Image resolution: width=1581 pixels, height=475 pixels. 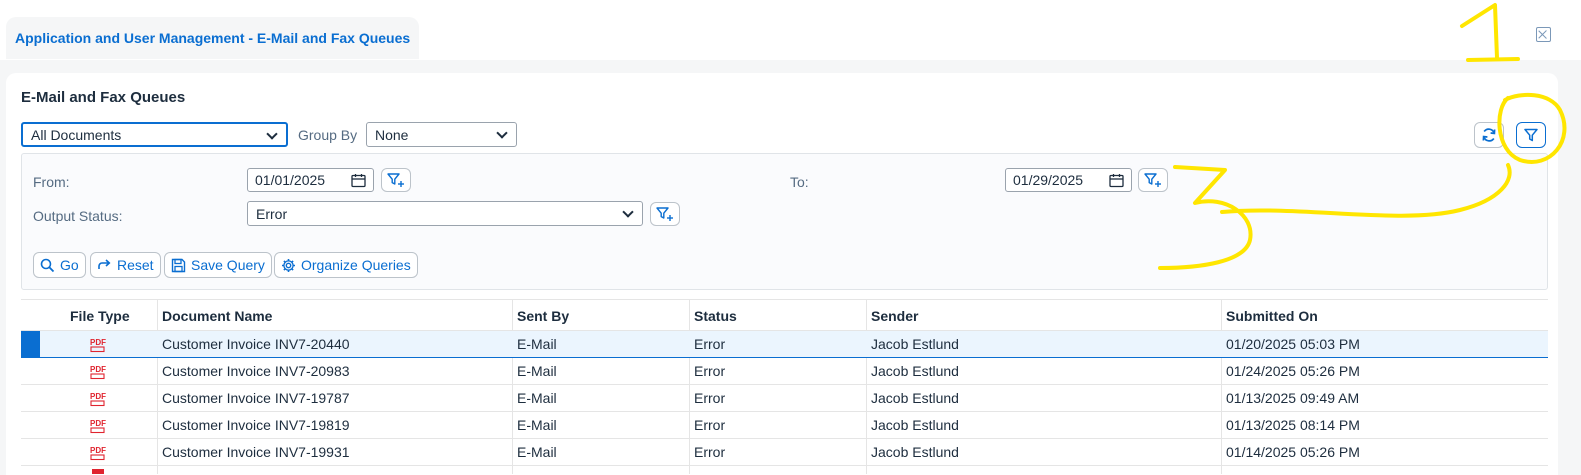 What do you see at coordinates (392, 134) in the screenshot?
I see `group-by-value: None` at bounding box center [392, 134].